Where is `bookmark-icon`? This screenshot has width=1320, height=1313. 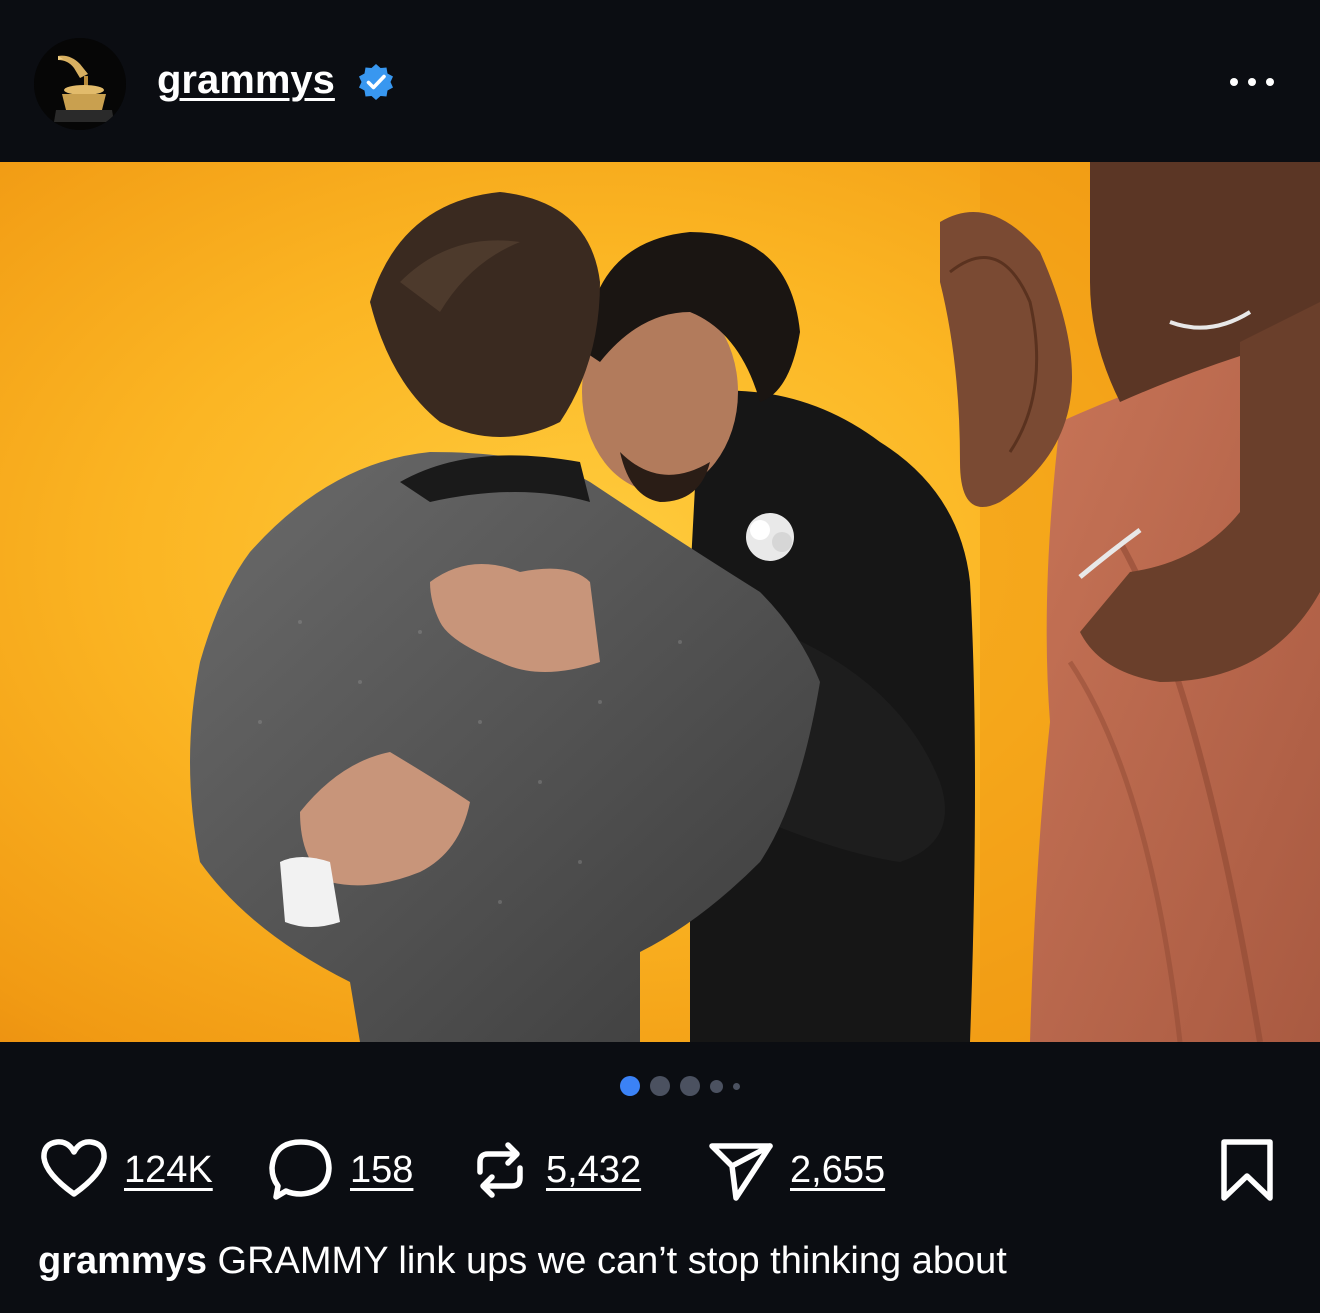
bookmark-icon is located at coordinates (1247, 1170).